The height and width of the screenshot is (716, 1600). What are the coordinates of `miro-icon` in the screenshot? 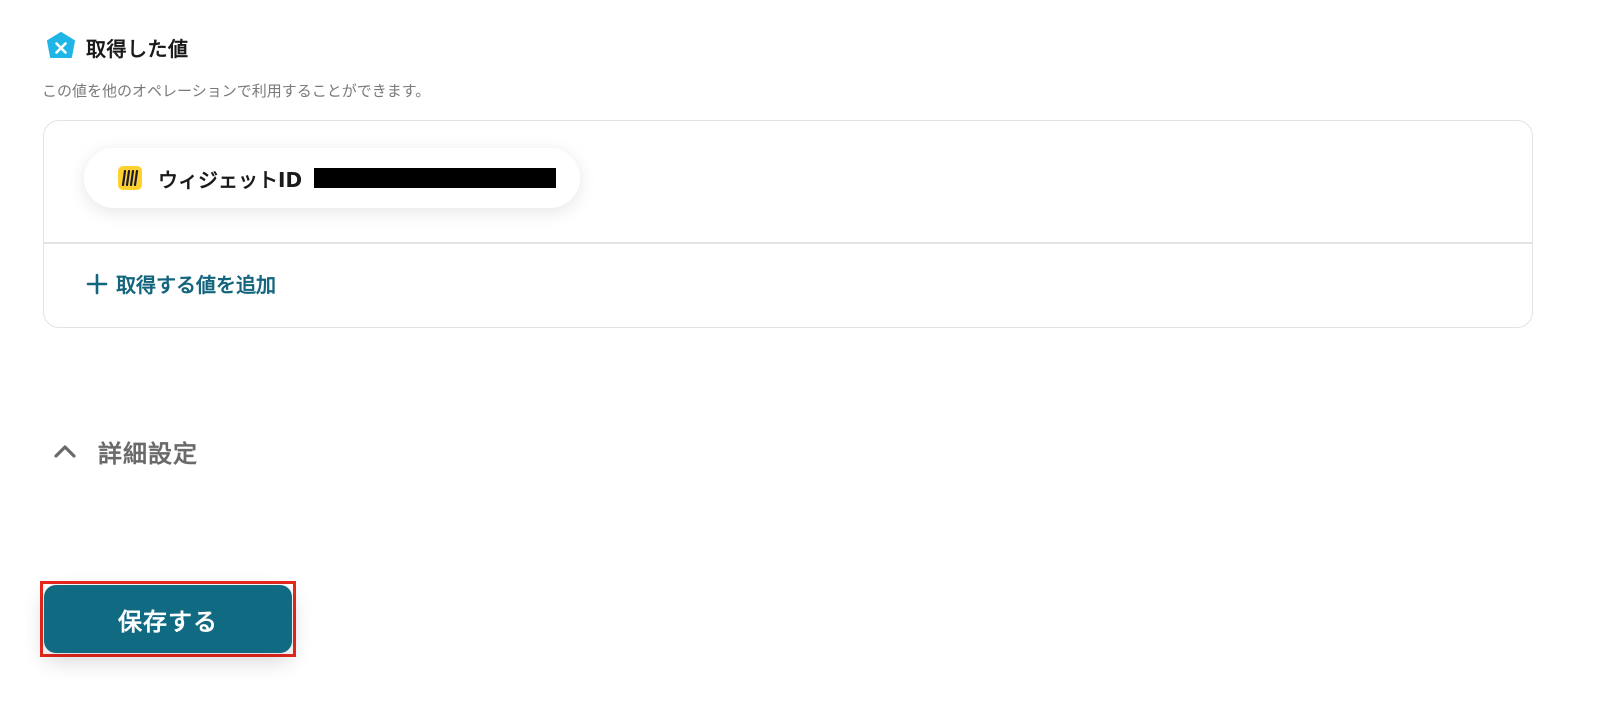 It's located at (130, 178).